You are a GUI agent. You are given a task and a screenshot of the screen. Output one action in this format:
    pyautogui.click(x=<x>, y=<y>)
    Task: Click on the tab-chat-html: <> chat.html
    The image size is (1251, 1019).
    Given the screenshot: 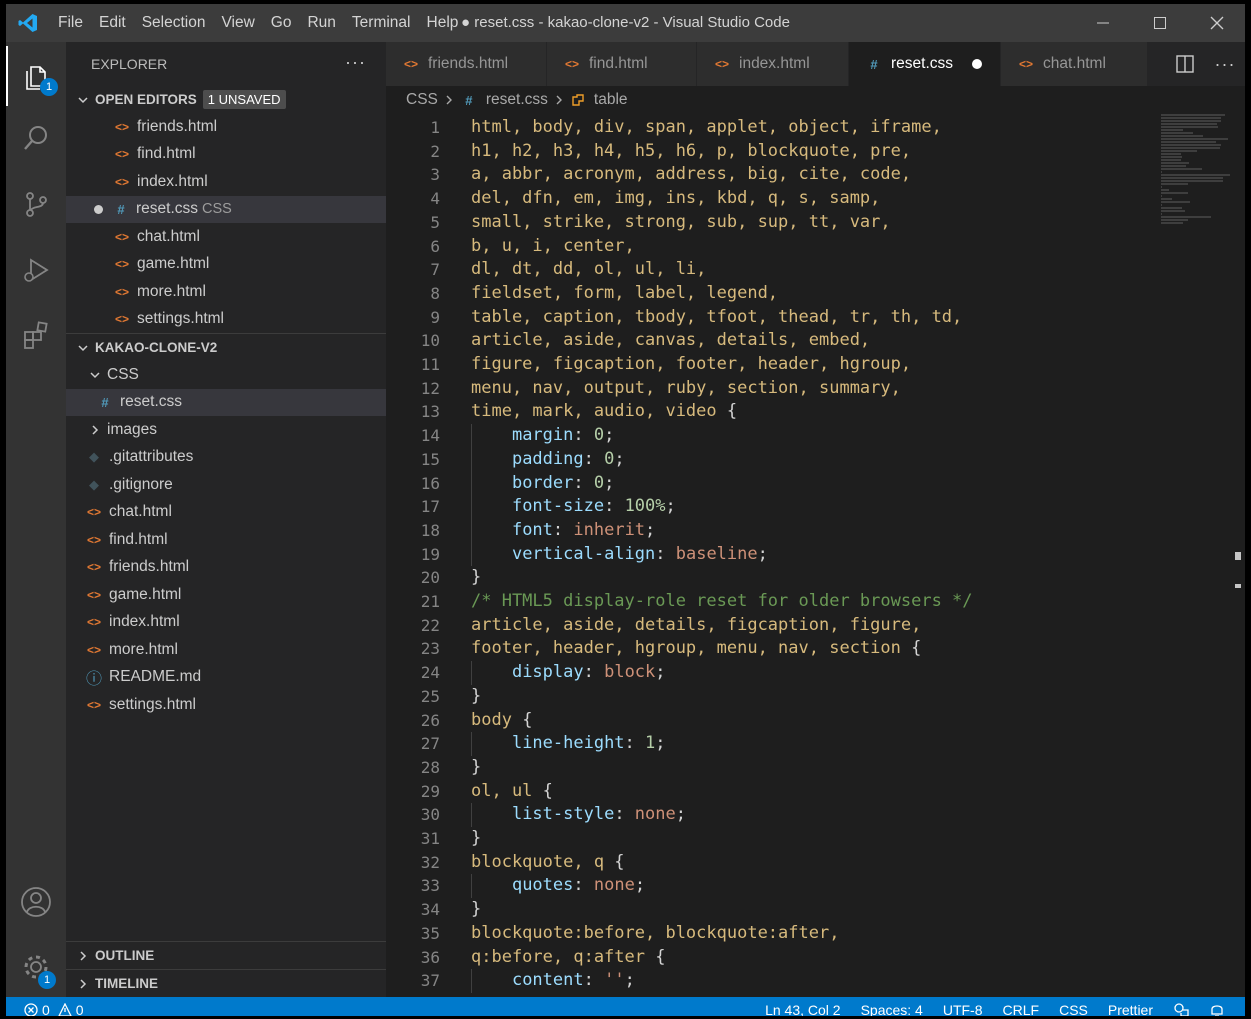 What is the action you would take?
    pyautogui.click(x=1074, y=64)
    